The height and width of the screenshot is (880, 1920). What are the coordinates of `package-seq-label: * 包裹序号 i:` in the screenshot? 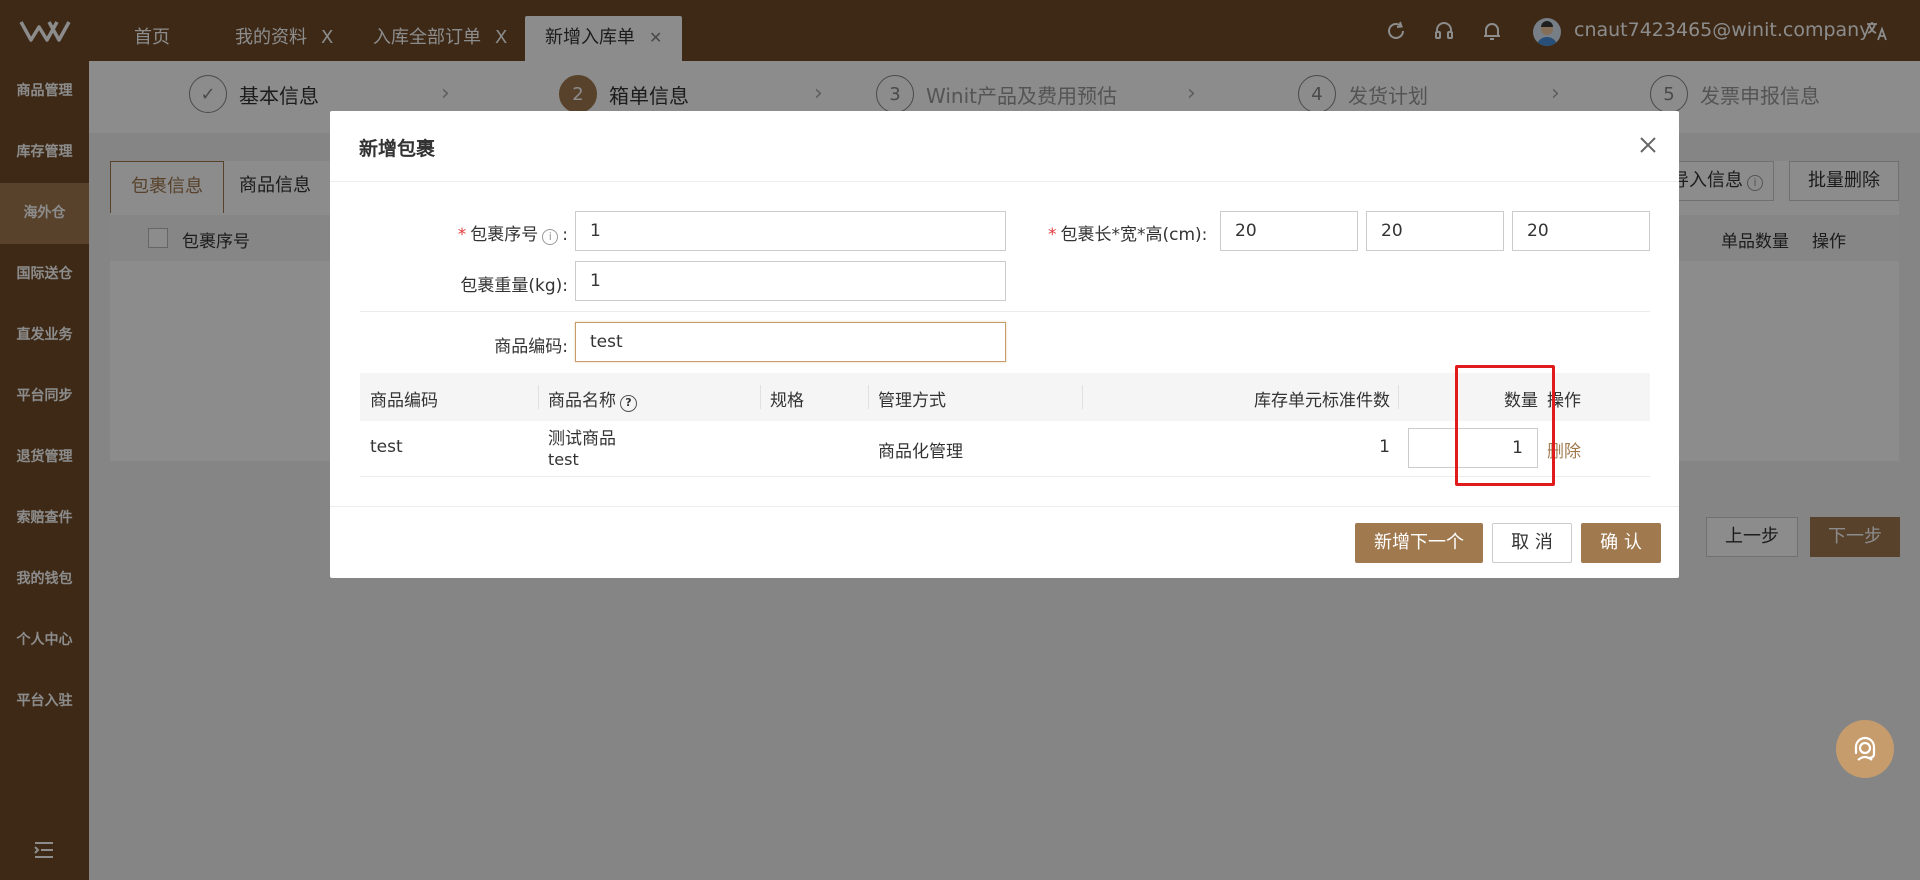 It's located at (512, 235).